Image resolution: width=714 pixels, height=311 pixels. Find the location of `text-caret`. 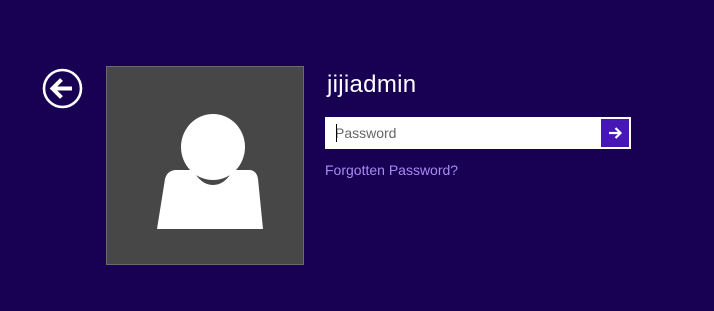

text-caret is located at coordinates (336, 133).